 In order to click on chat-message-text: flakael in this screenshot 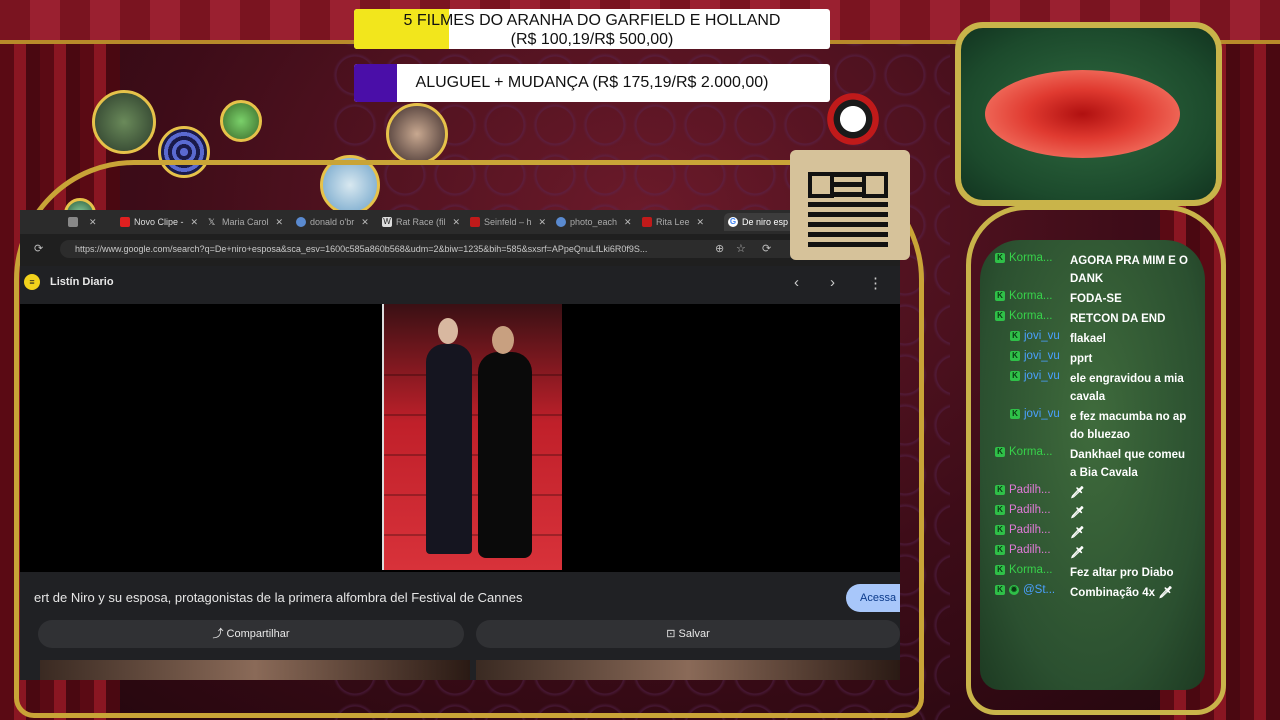, I will do `click(1088, 339)`.